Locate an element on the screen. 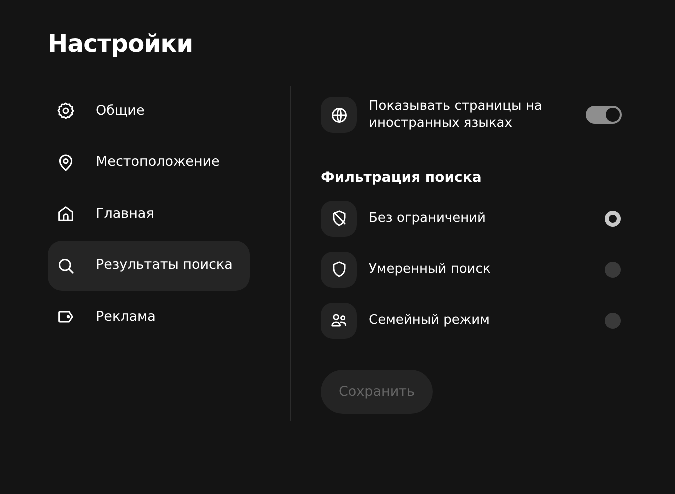  section-heading: Фильтрация поиска is located at coordinates (402, 178).